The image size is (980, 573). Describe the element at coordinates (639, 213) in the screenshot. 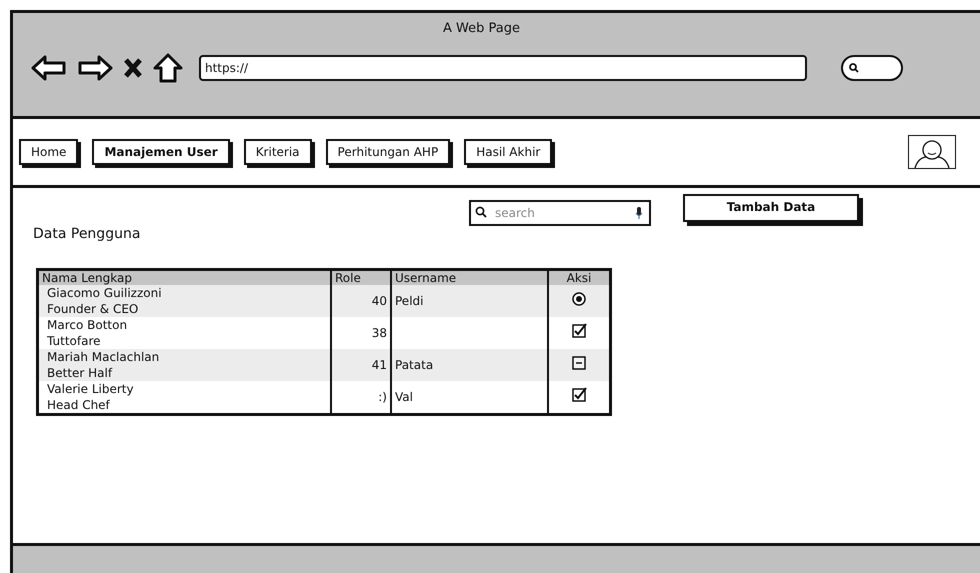

I see `microphone-icon` at that location.